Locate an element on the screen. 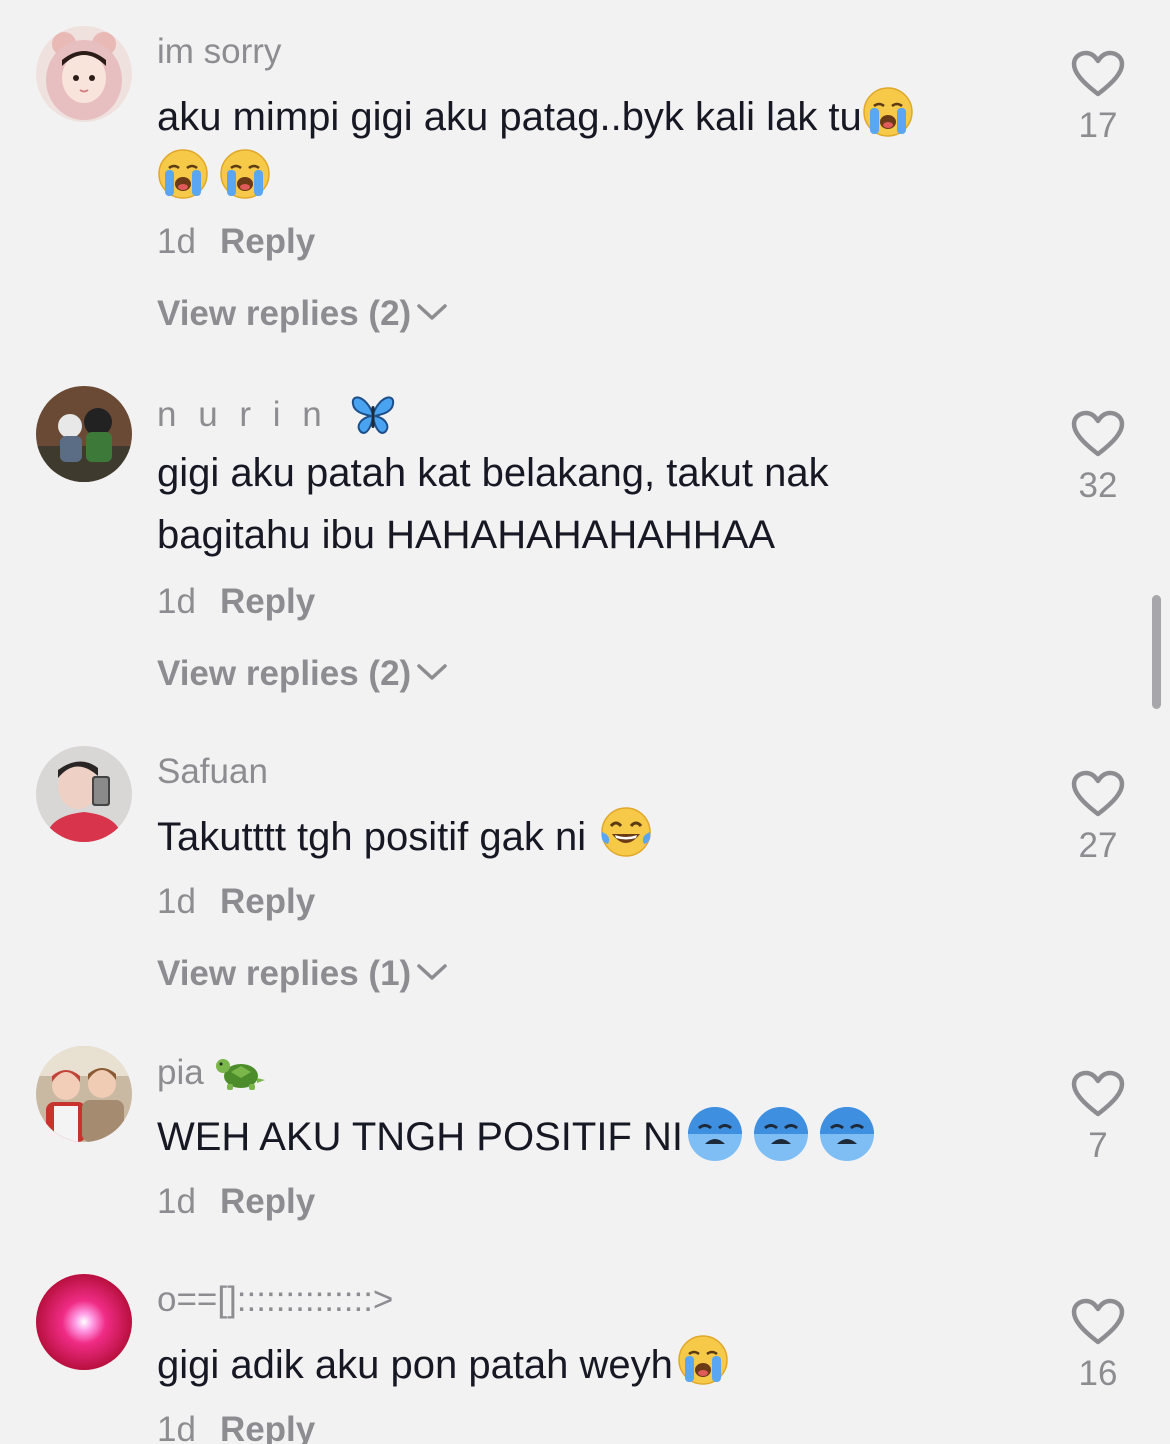  view-replies-label: View replies (1) is located at coordinates (284, 973).